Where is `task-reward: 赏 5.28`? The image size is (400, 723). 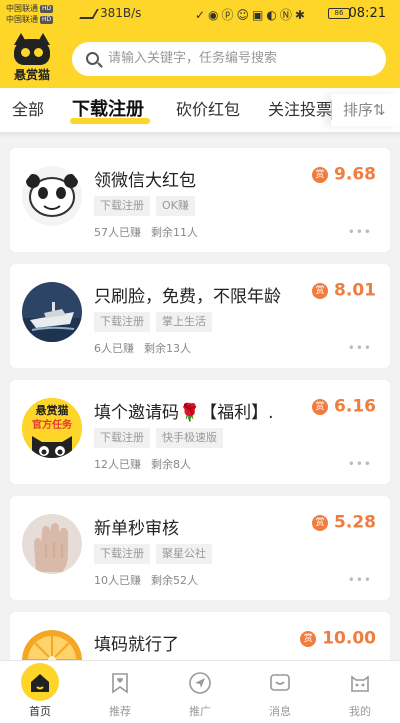
task-reward: 赏 5.28 is located at coordinates (344, 522).